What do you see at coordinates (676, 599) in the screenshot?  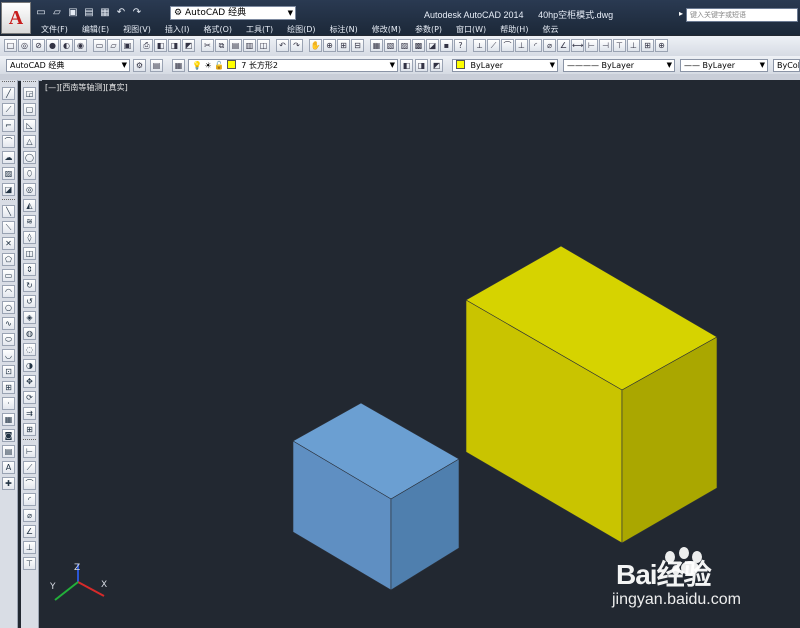 I see `watermark-url: jingyan.baidu.com` at bounding box center [676, 599].